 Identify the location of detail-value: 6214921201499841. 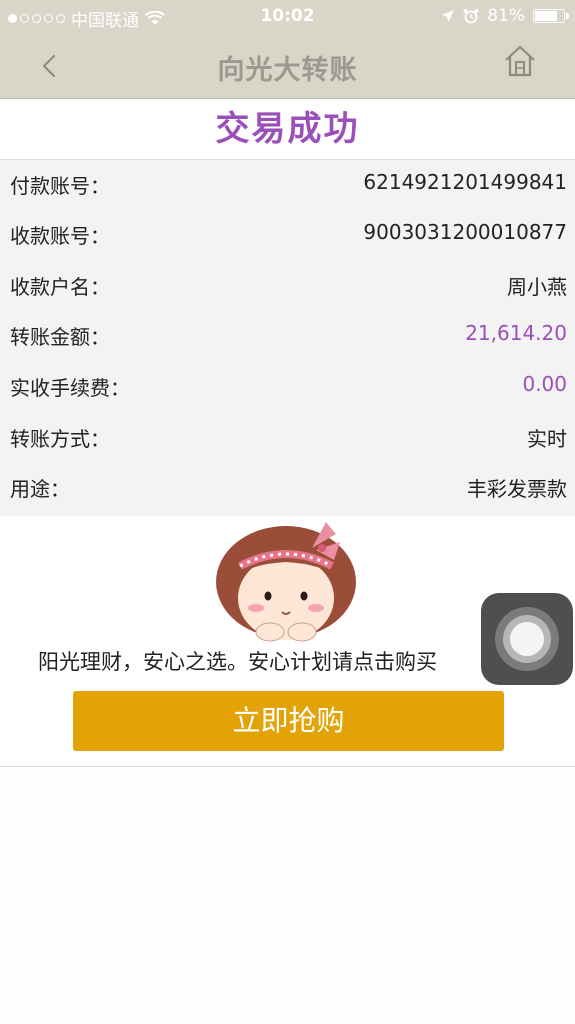
(465, 182).